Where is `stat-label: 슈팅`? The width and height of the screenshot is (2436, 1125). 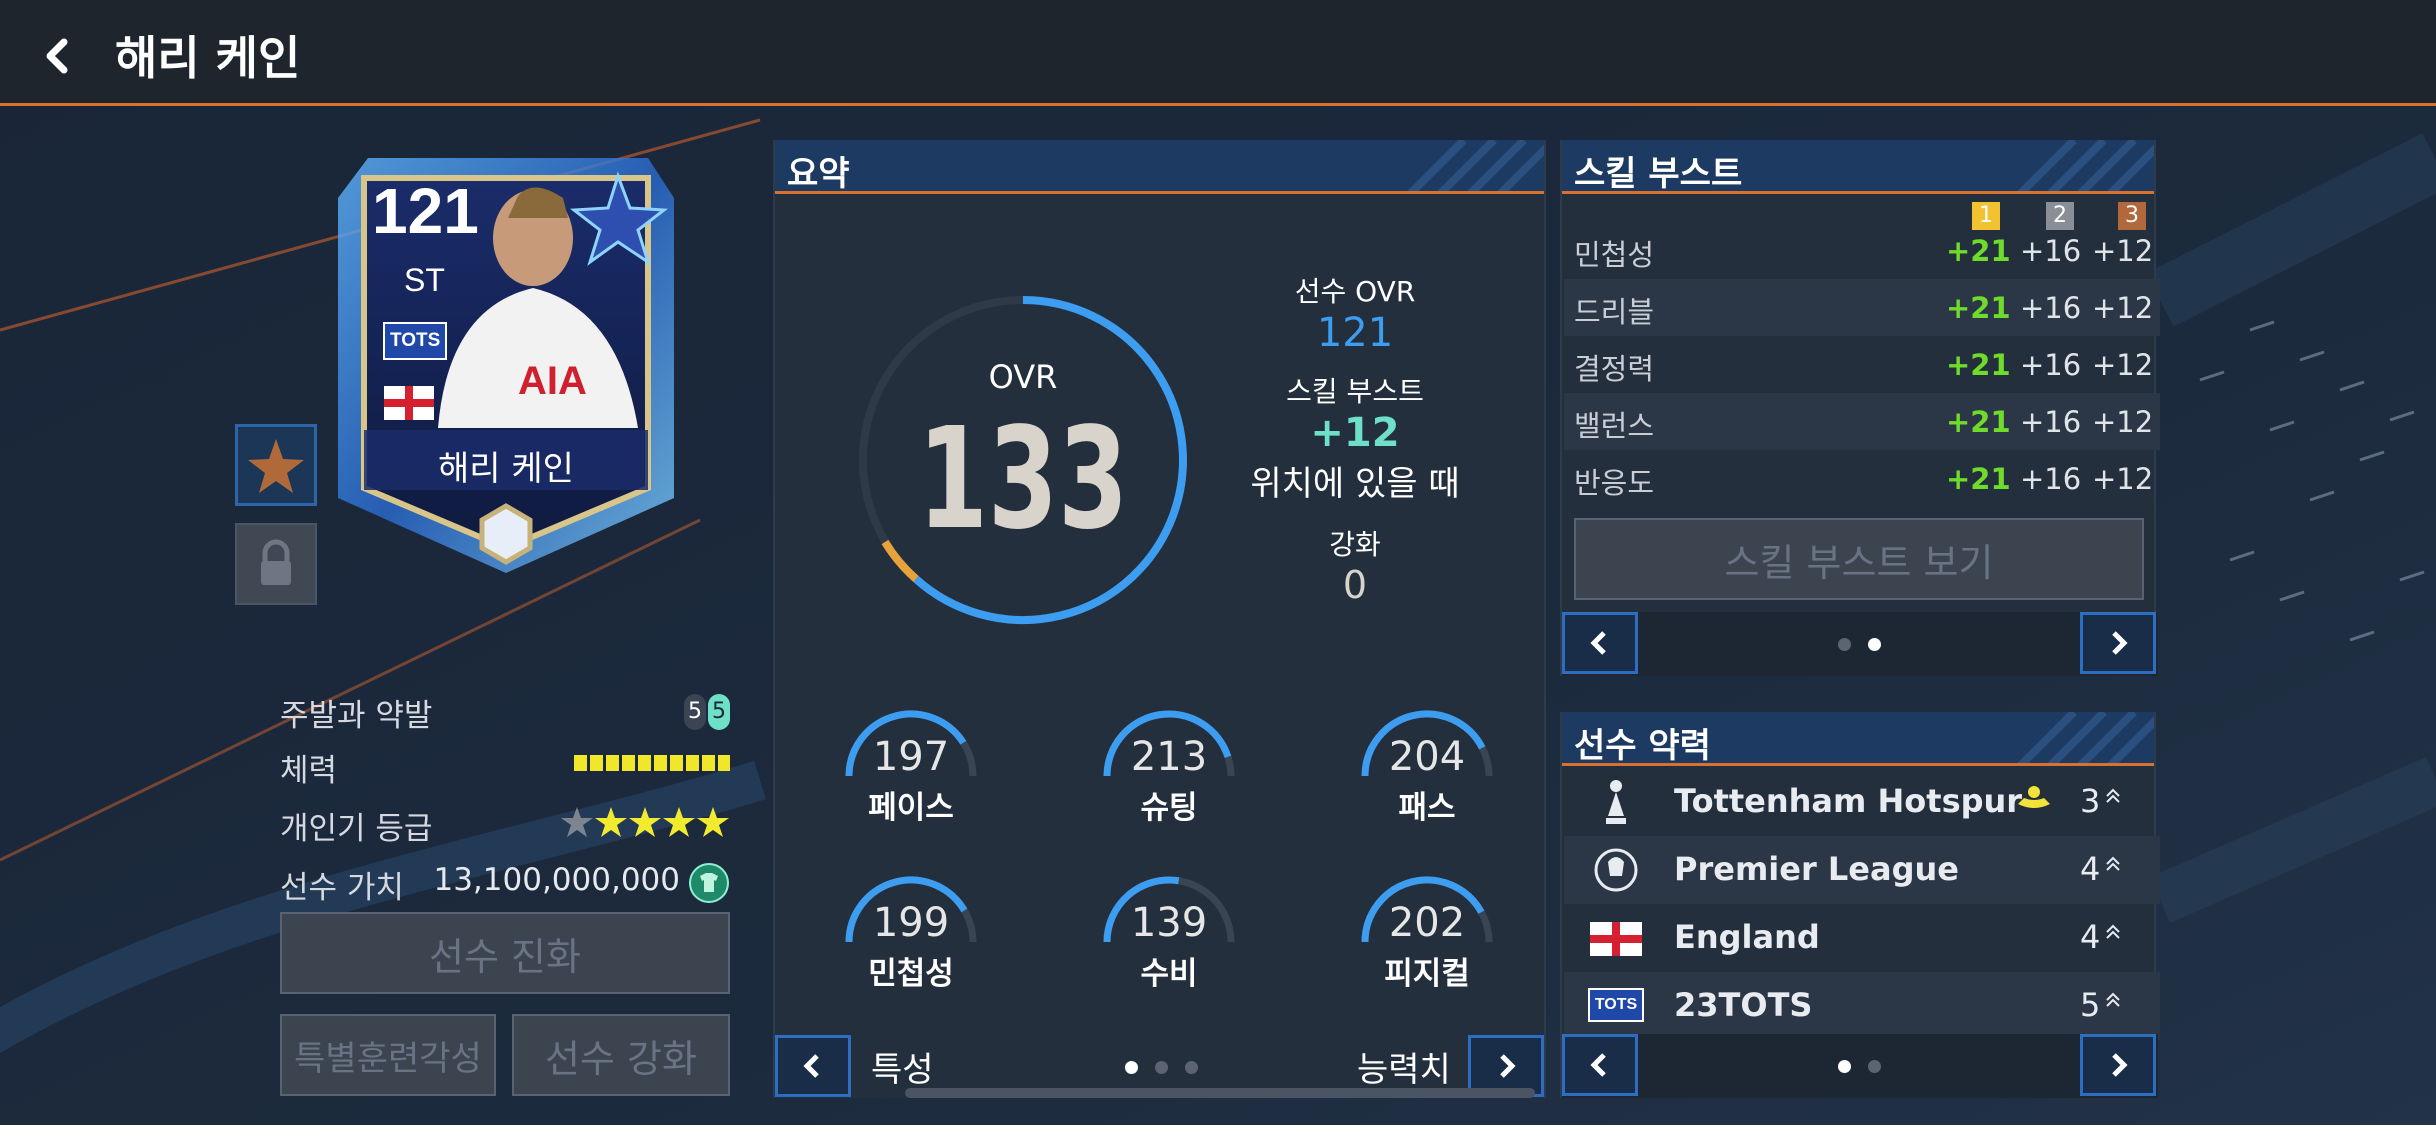 stat-label: 슈팅 is located at coordinates (1169, 808).